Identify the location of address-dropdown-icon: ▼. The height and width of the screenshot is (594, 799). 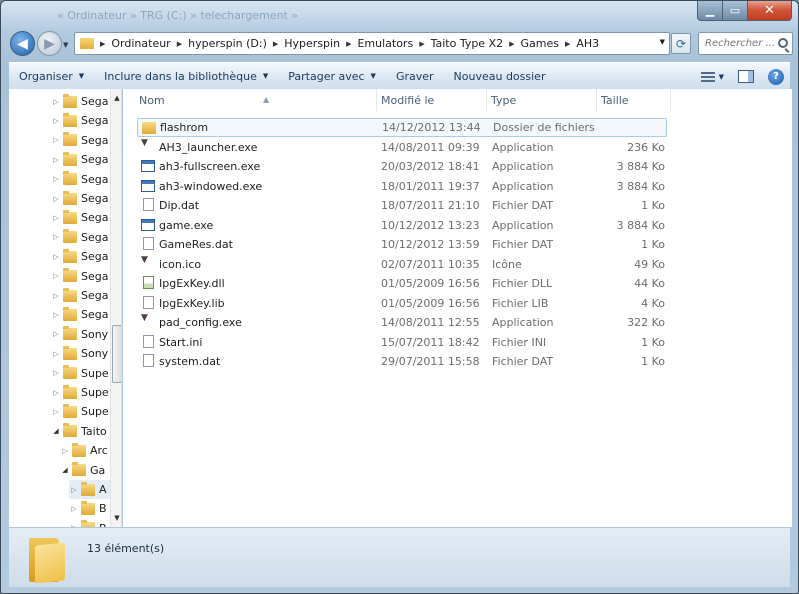
(662, 42).